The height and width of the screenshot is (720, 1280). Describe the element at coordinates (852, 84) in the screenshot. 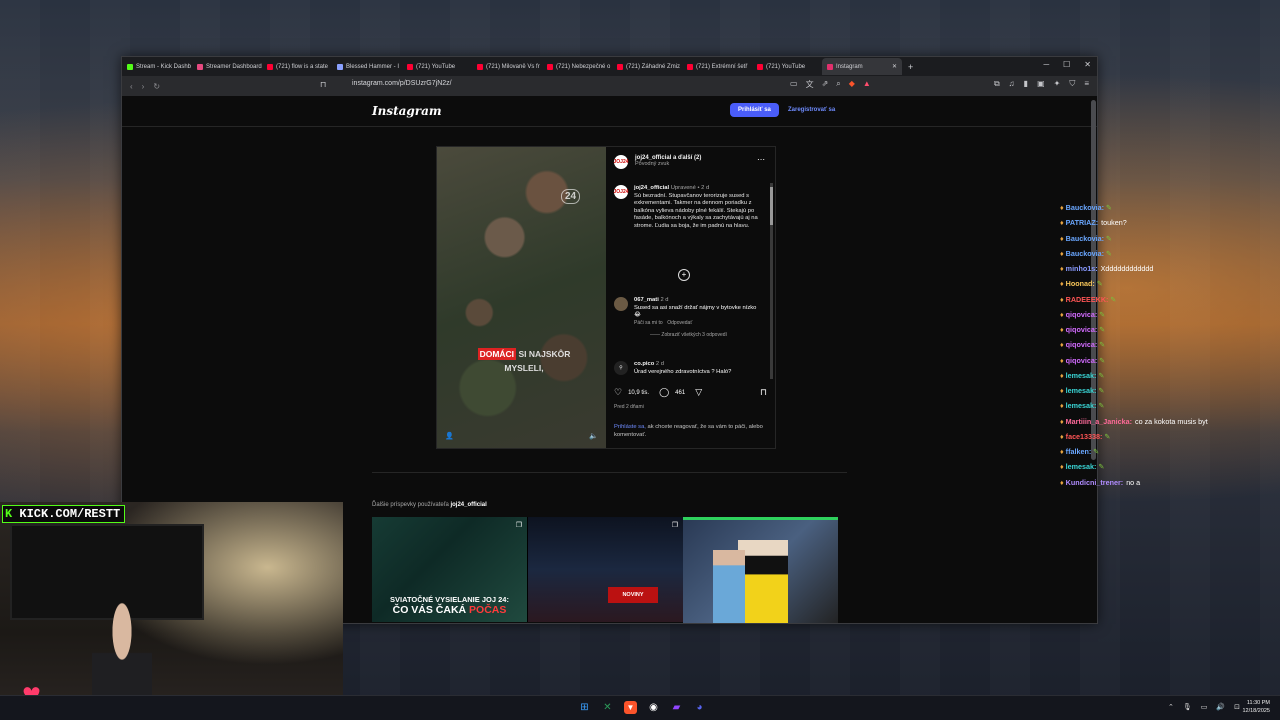

I see `brave-shield-icon: ◆` at that location.